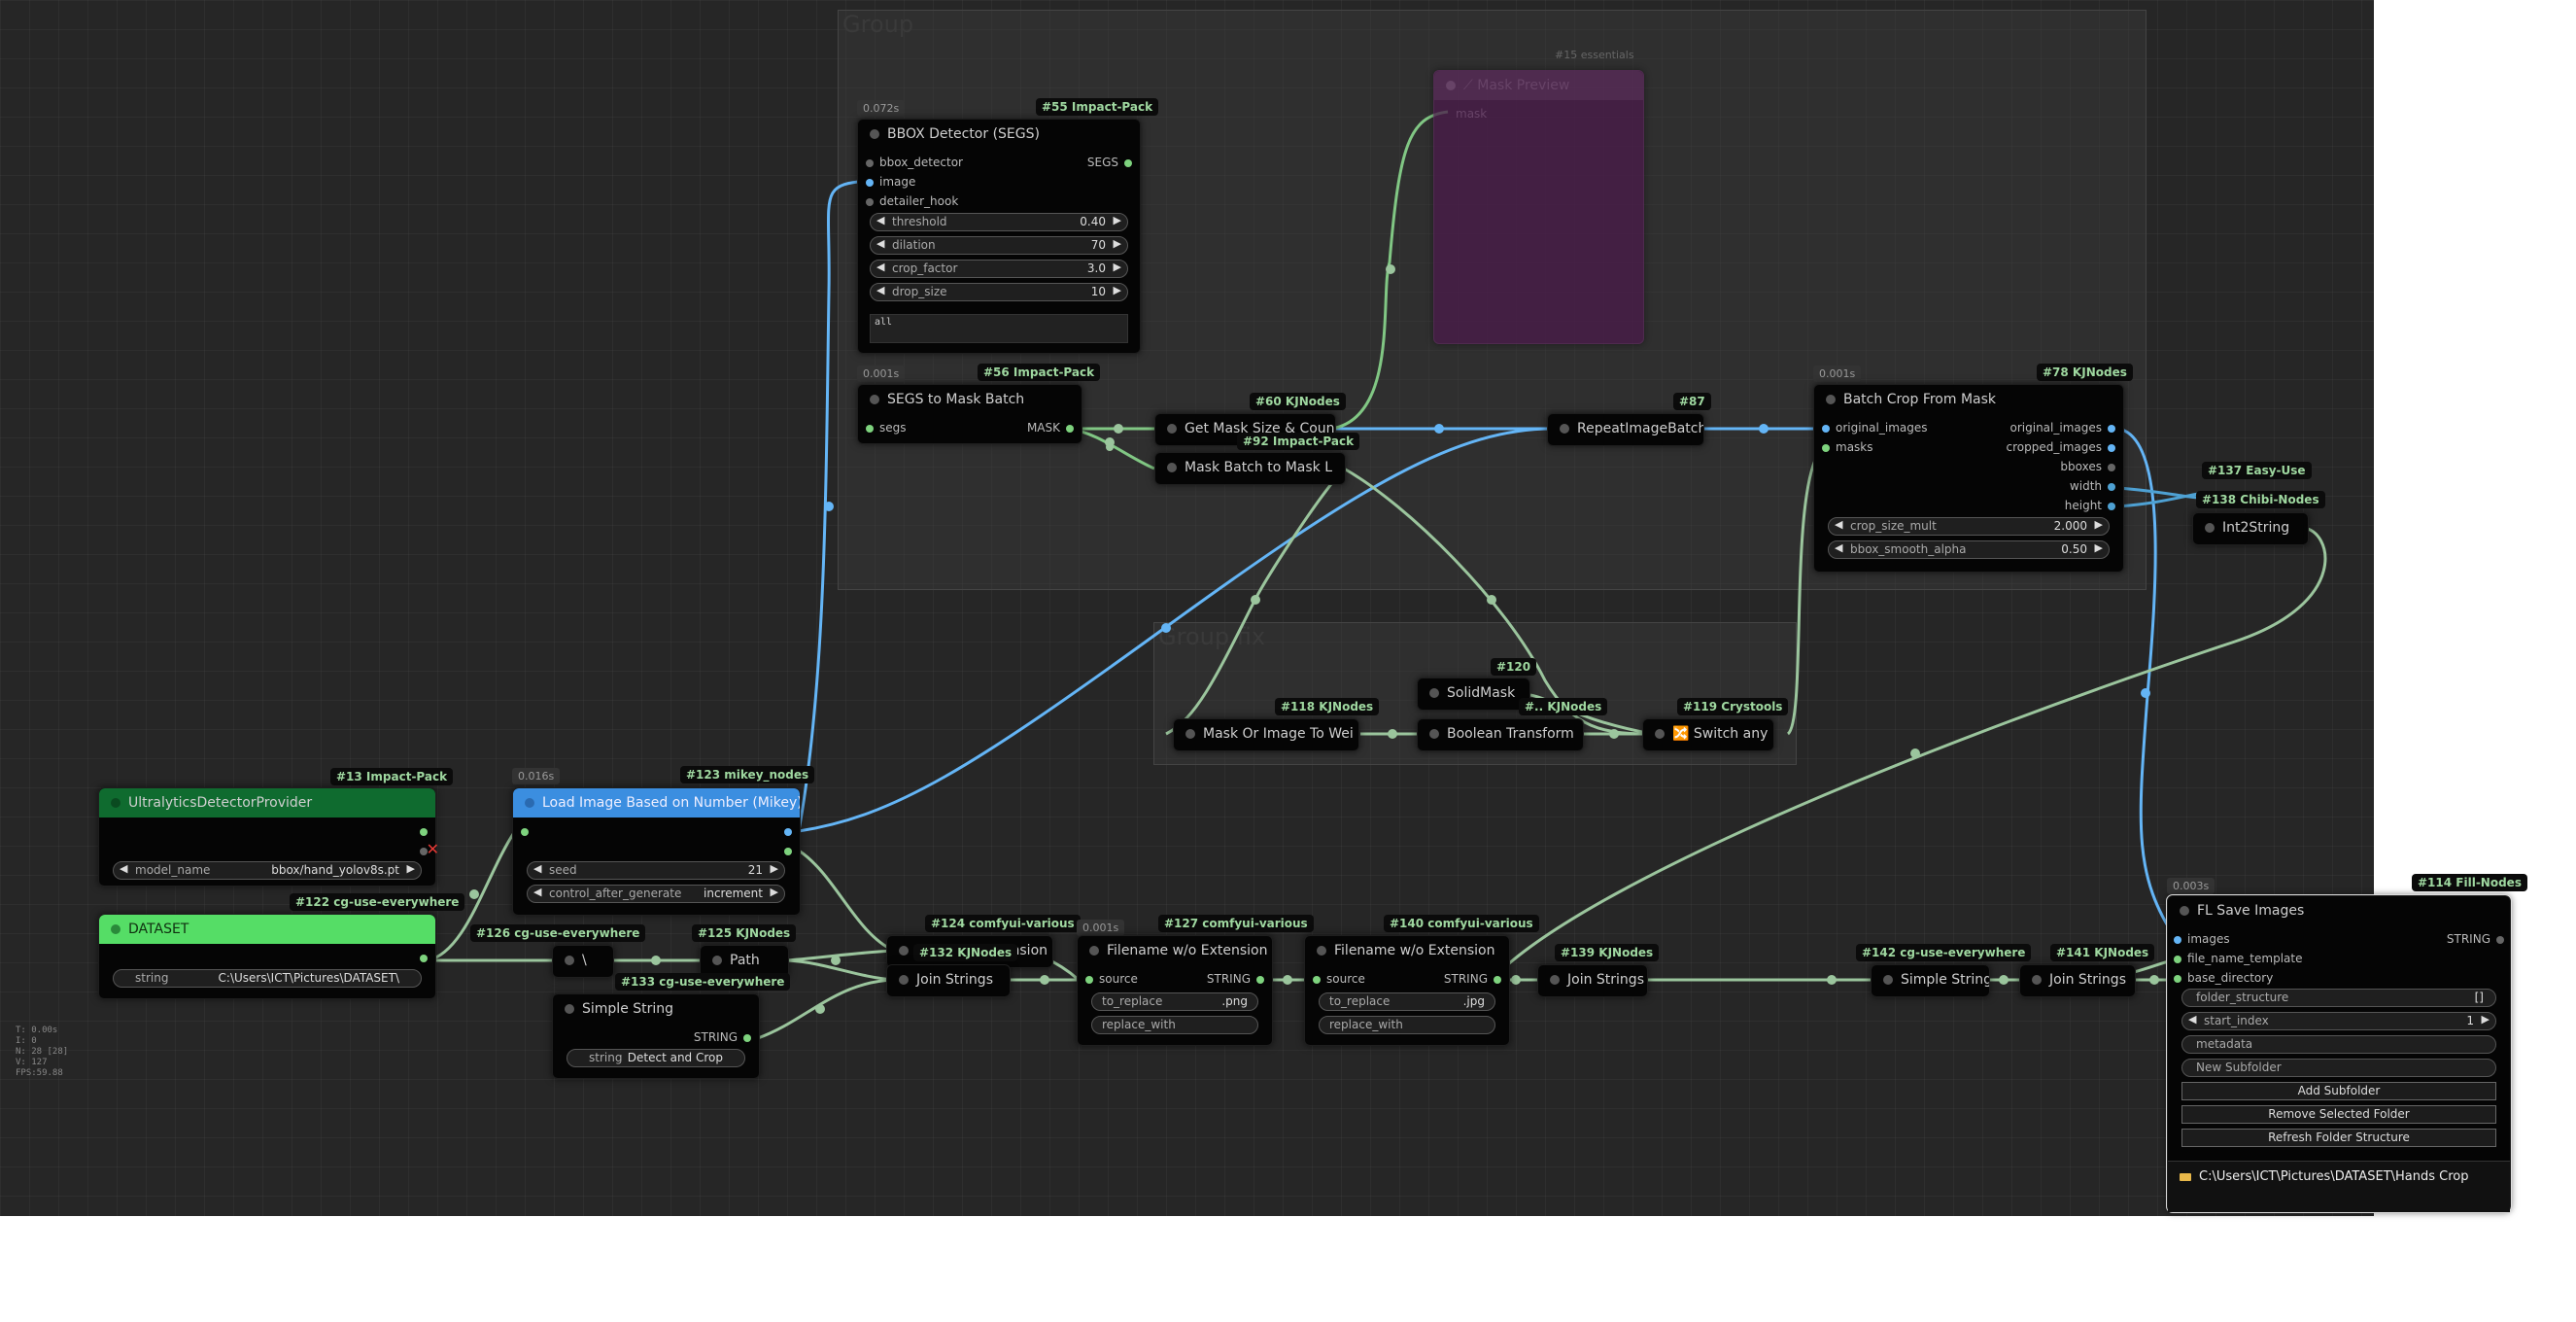 This screenshot has width=2576, height=1322. I want to click on node-title: Mask Batch to Mask L, so click(1250, 468).